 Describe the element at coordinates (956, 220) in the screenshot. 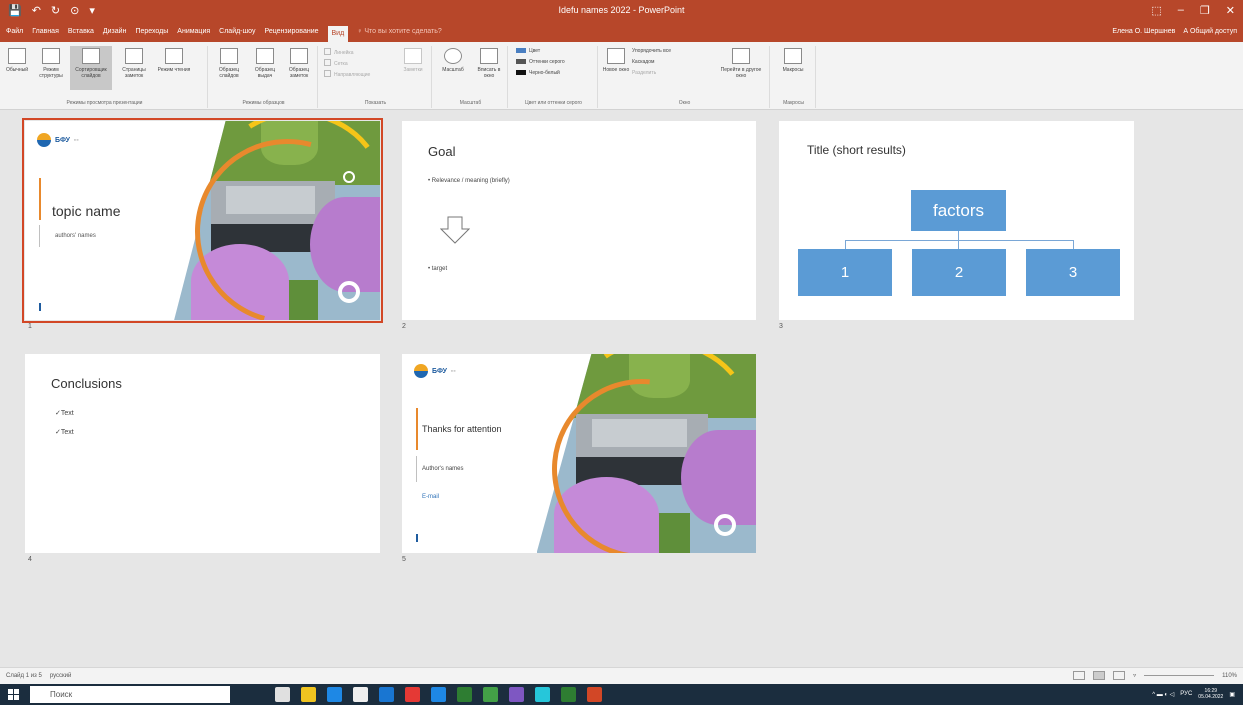

I see `slide-thumbnail-3: Title (short results) factors 1 2 3` at that location.